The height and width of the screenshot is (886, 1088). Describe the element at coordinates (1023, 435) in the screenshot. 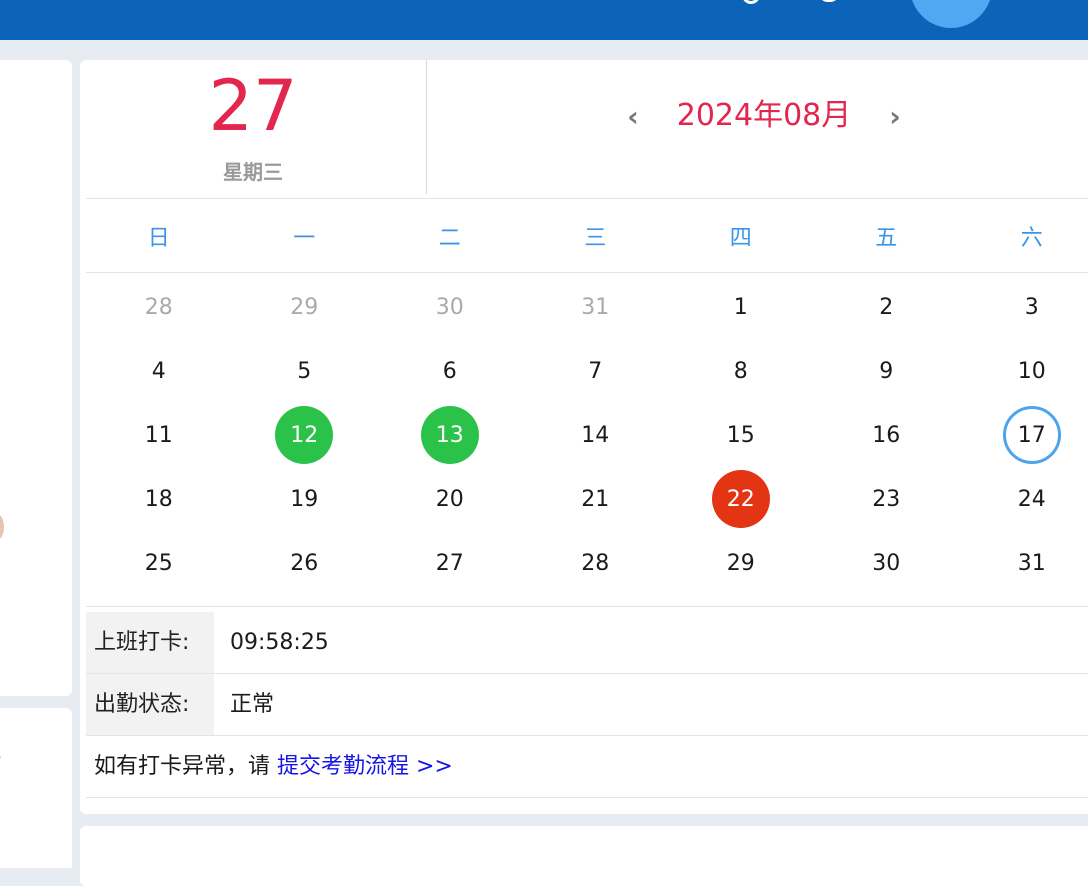

I see `calendar-day-marked-ring: 17` at that location.